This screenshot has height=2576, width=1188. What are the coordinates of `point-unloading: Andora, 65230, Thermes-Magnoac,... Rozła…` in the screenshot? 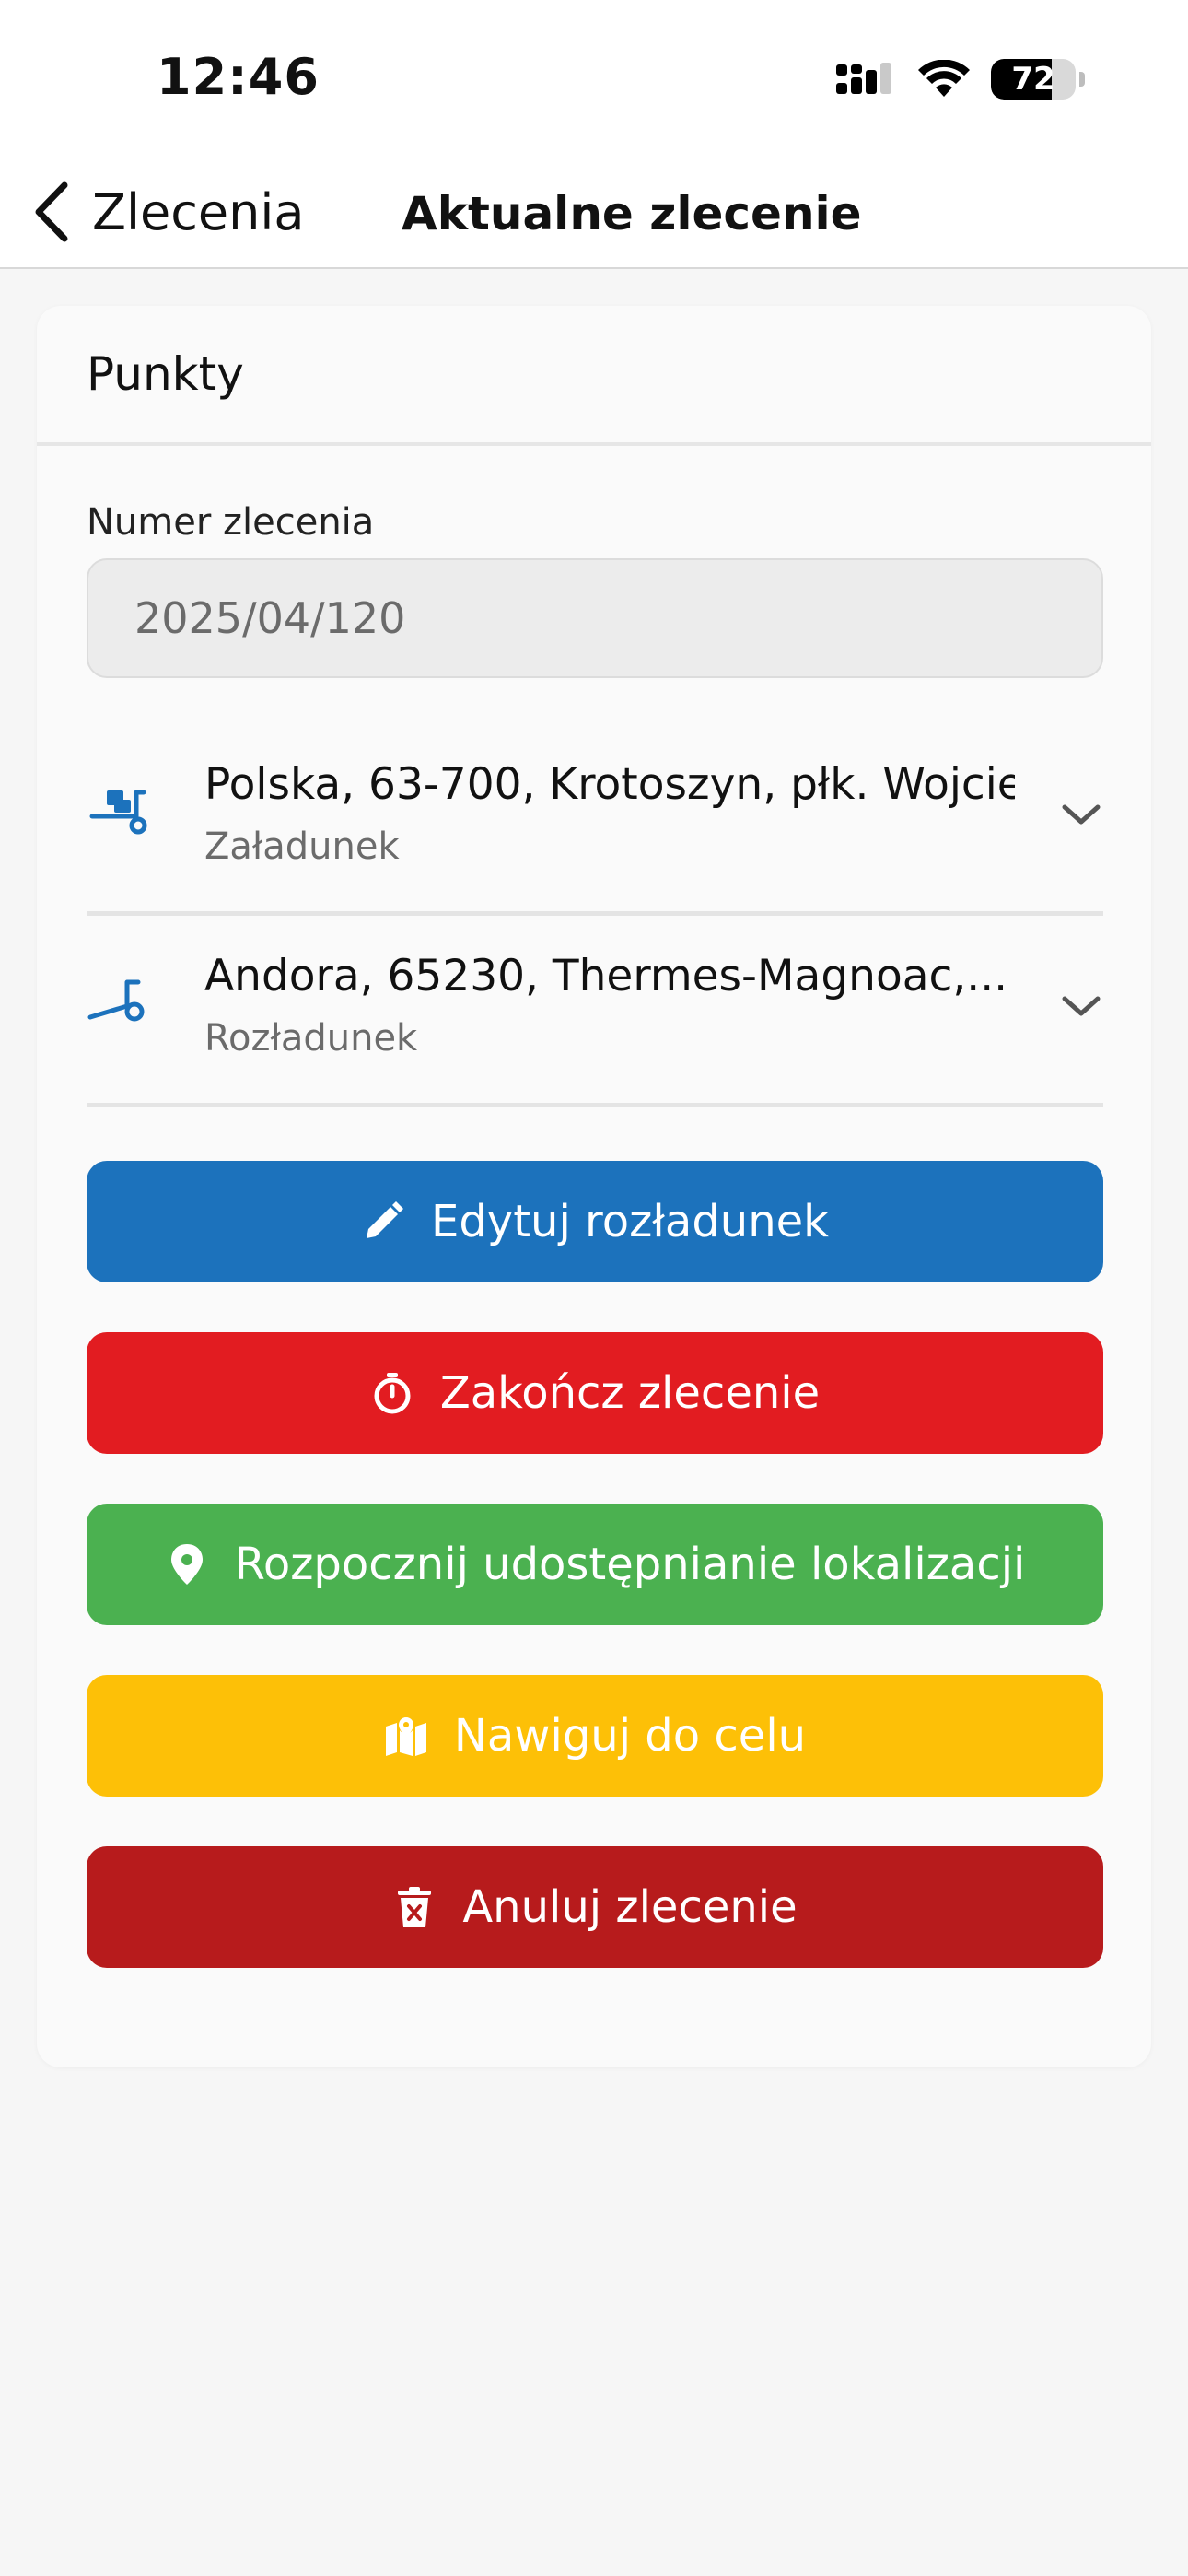 It's located at (595, 1015).